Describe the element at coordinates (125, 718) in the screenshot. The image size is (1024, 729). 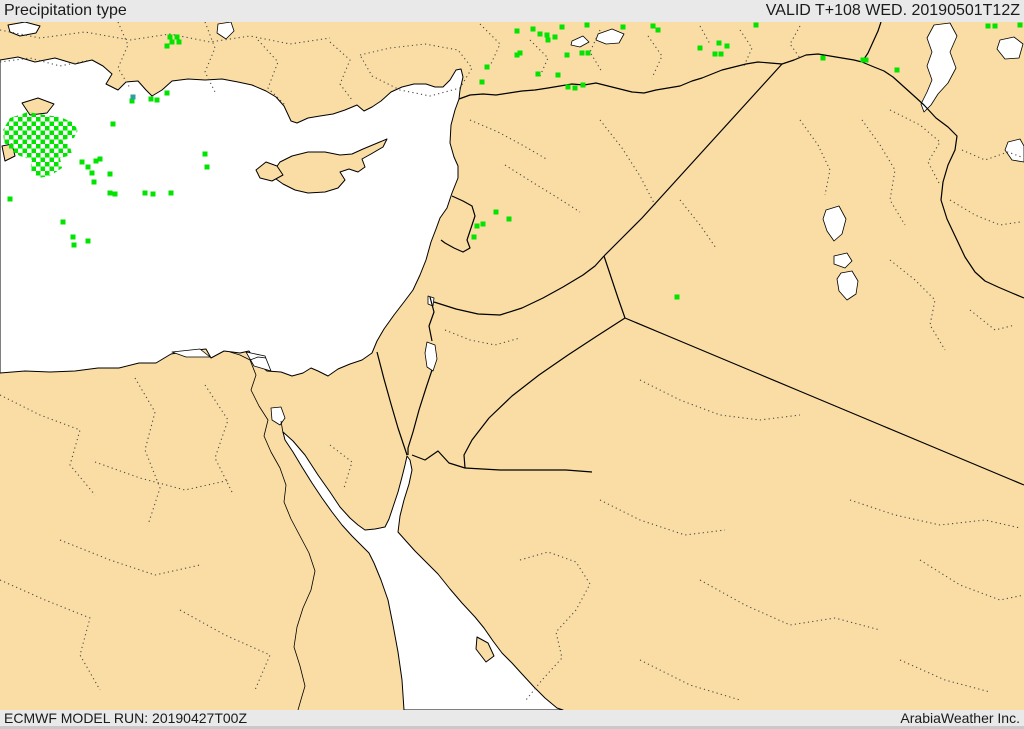
I see `model-run-label: ECMWF MODEL RUN: 20190427T00Z` at that location.